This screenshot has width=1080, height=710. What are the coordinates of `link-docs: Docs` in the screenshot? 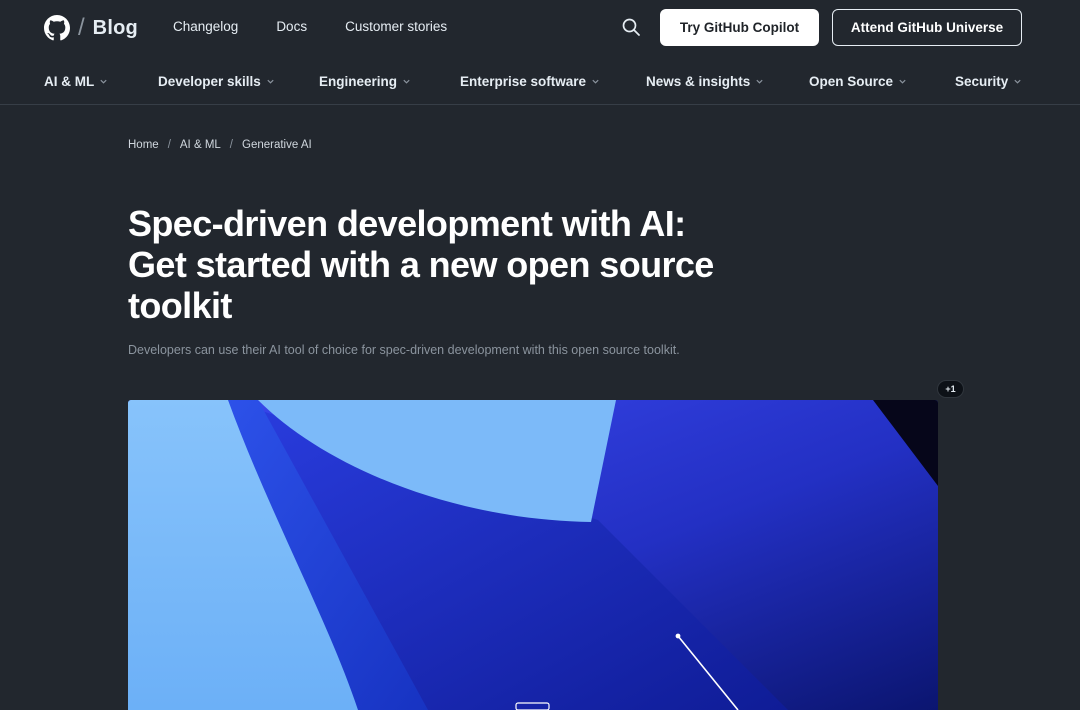 It's located at (291, 26).